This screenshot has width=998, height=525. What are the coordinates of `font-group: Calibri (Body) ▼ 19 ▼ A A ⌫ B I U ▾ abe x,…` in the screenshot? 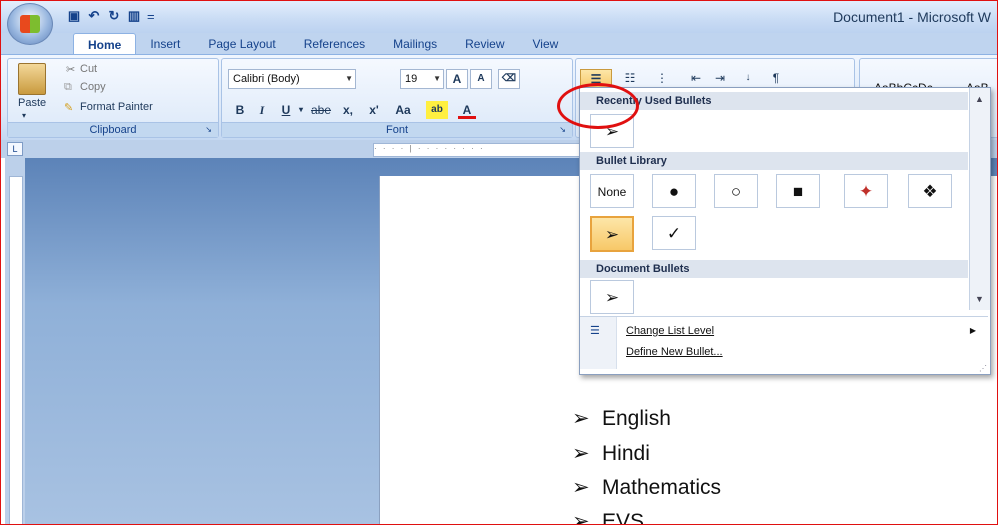 It's located at (397, 98).